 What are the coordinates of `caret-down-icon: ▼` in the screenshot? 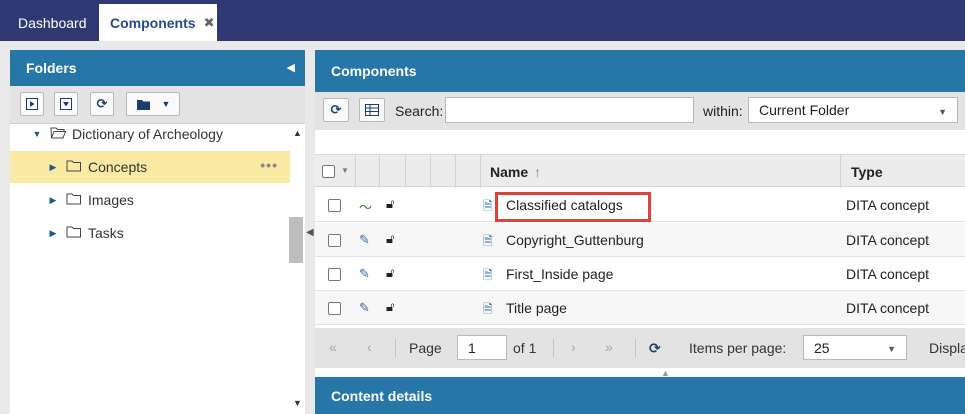 It's located at (37, 134).